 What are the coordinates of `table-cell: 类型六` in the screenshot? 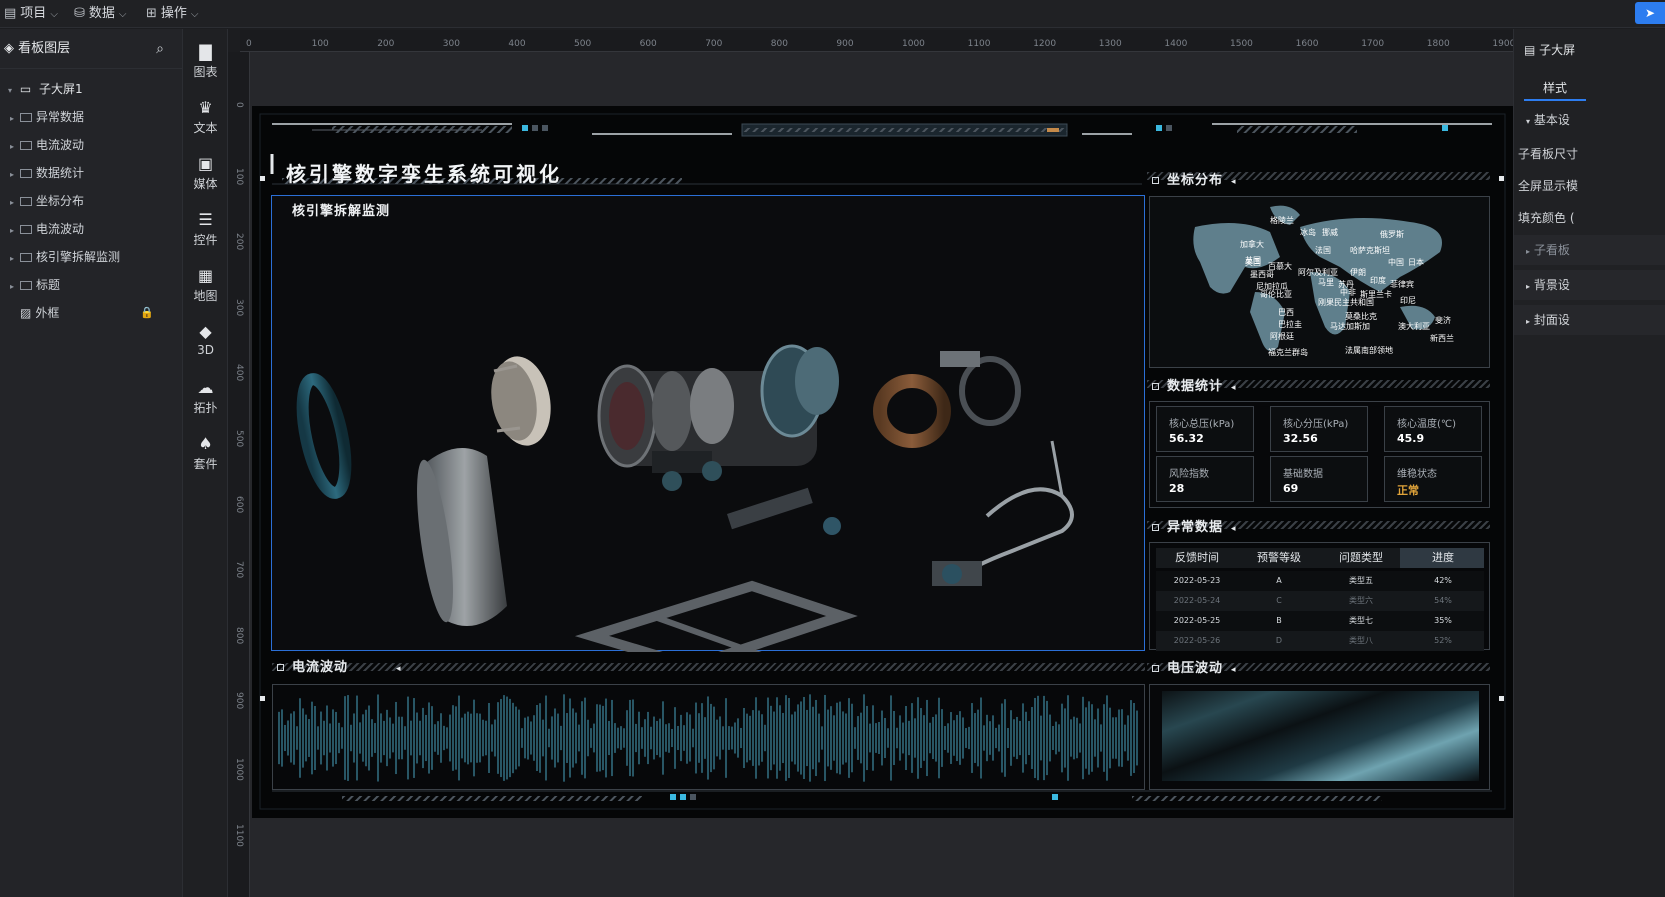 It's located at (1361, 600).